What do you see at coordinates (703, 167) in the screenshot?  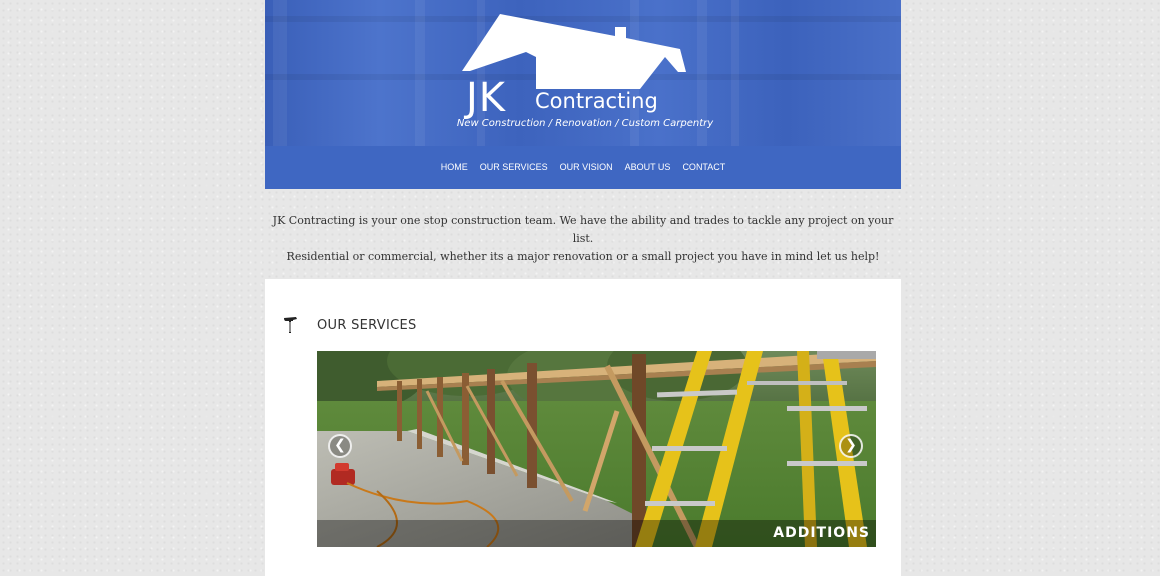 I see `nav-contact: CONTACT` at bounding box center [703, 167].